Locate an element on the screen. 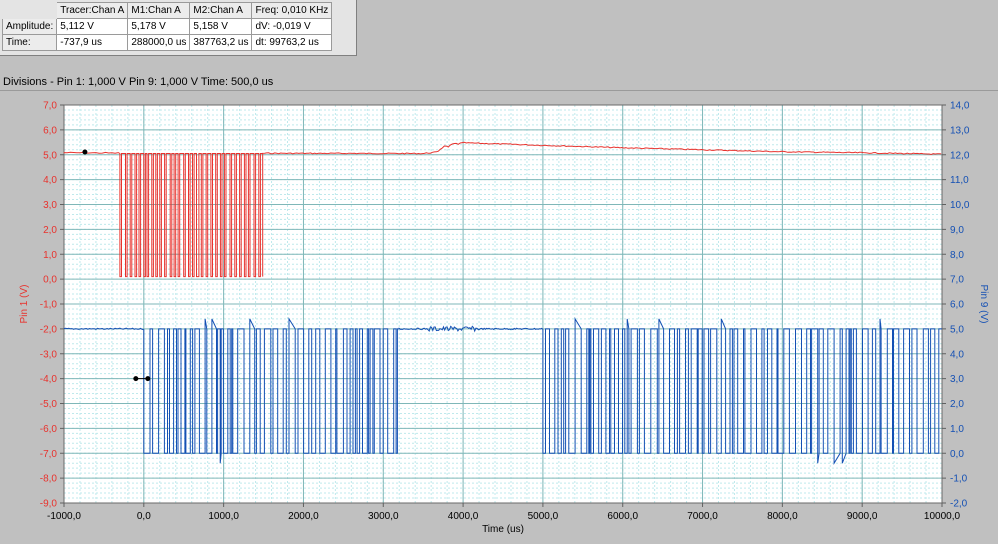  left-tick-label: 4,0 is located at coordinates (50, 180).